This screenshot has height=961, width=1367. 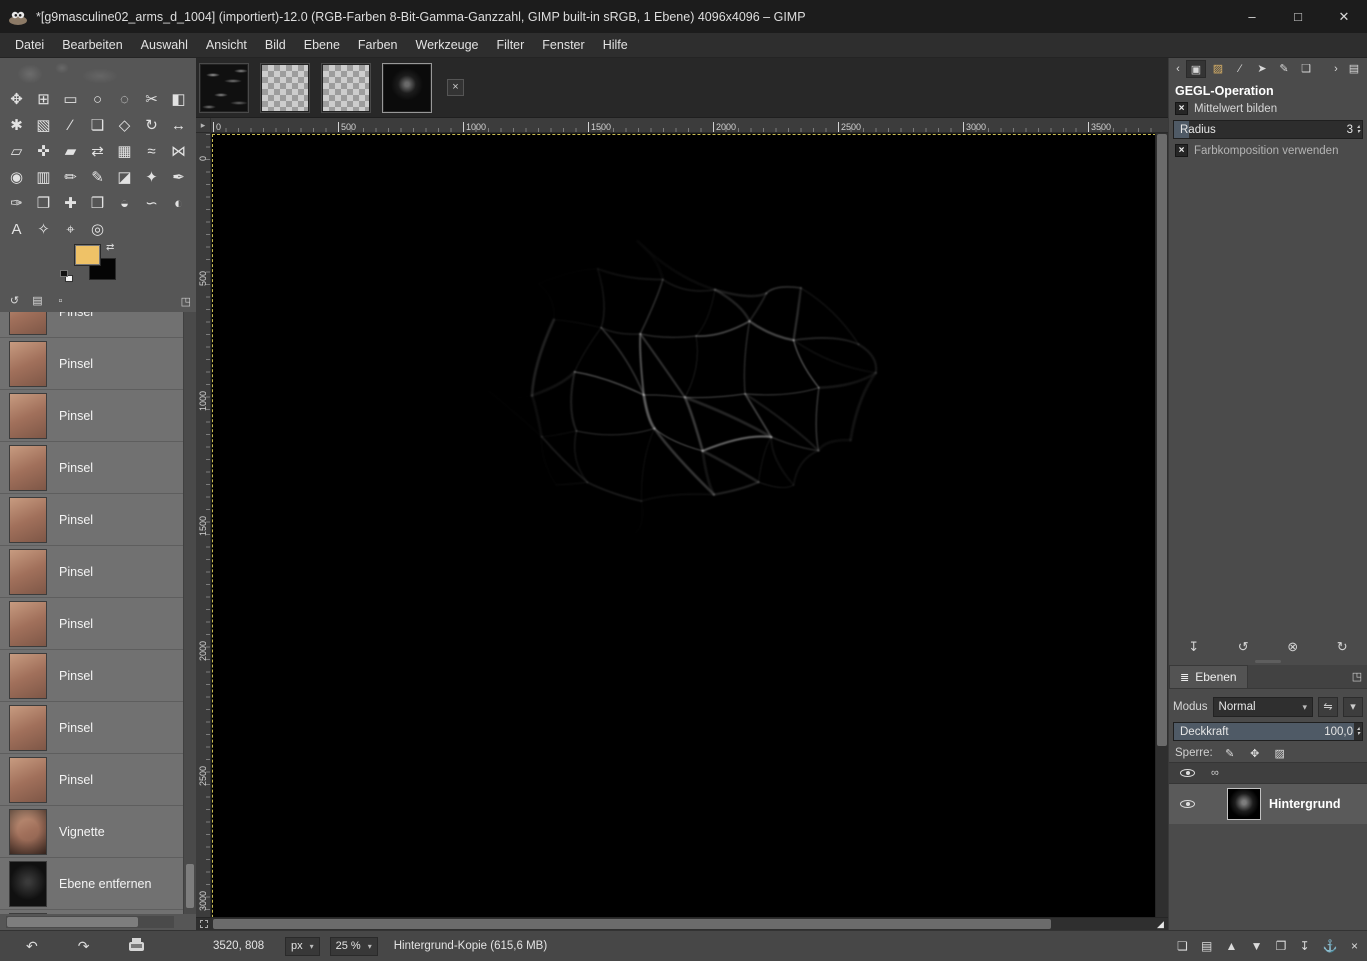 I want to click on history-hscrollbar-thumb, so click(x=73, y=922).